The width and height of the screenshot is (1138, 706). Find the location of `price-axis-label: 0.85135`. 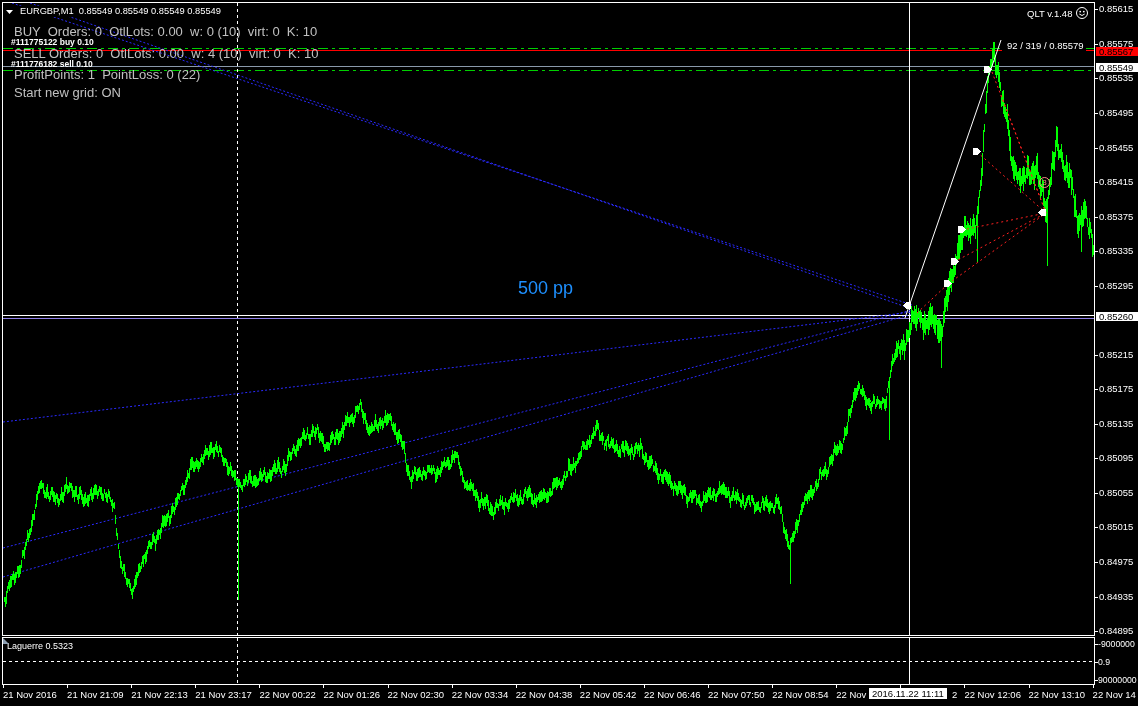

price-axis-label: 0.85135 is located at coordinates (1116, 423).